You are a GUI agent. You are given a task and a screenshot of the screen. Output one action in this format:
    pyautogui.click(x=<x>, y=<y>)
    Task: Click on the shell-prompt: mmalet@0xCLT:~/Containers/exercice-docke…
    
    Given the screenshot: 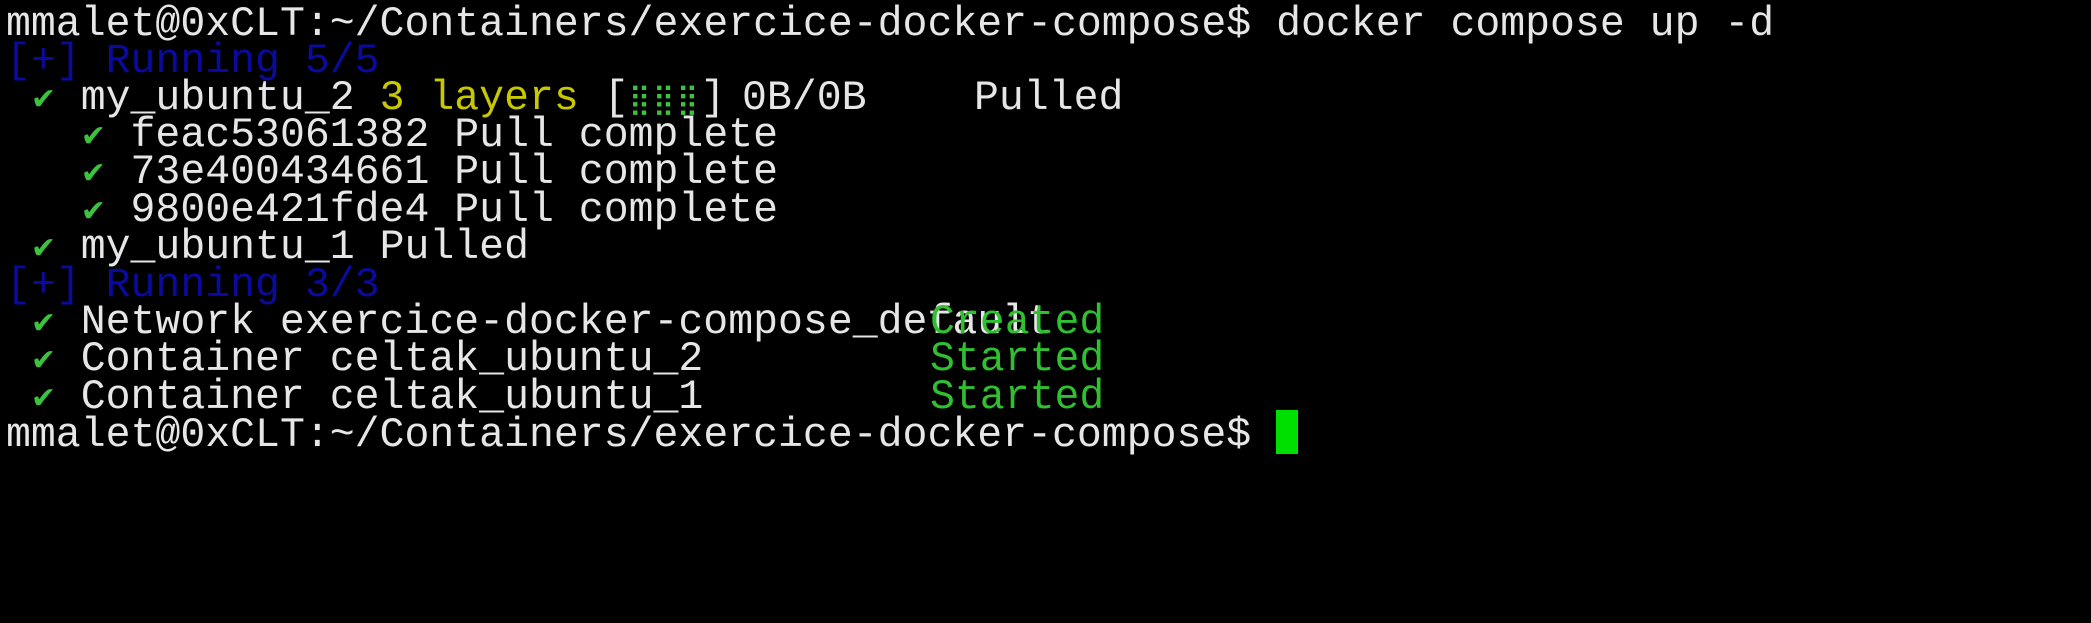 What is the action you would take?
    pyautogui.click(x=629, y=435)
    